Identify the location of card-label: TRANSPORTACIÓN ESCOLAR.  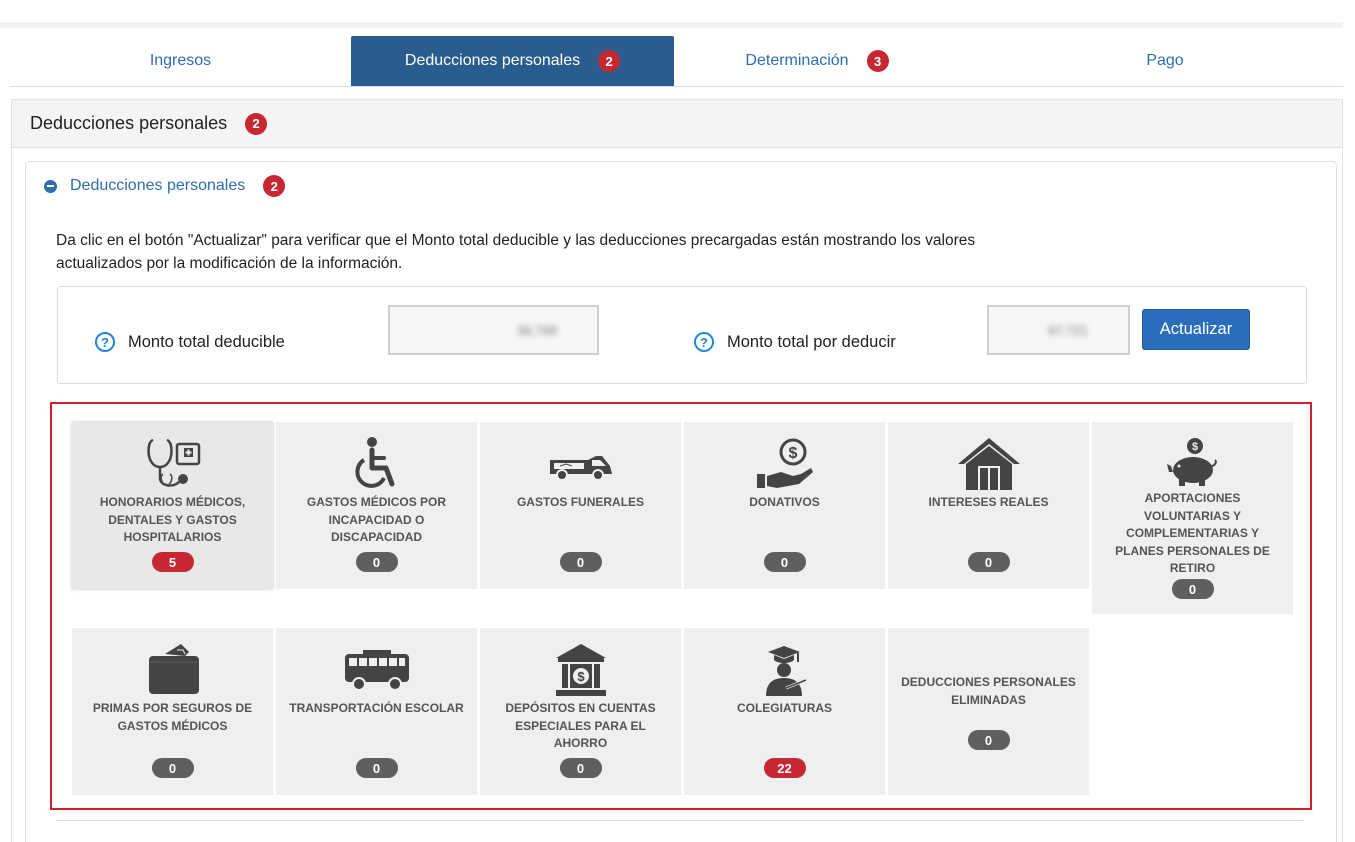
(376, 708).